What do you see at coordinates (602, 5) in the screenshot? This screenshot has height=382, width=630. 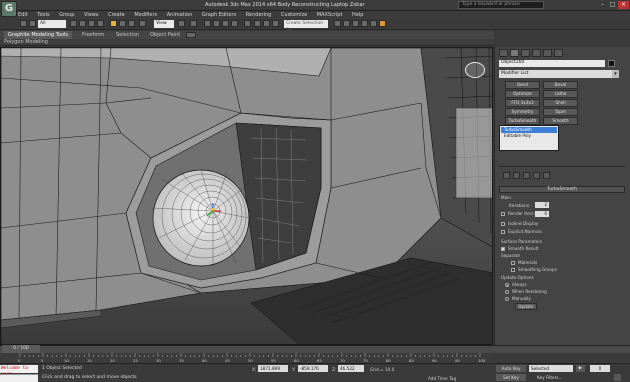 I see `minimize-icon: –` at bounding box center [602, 5].